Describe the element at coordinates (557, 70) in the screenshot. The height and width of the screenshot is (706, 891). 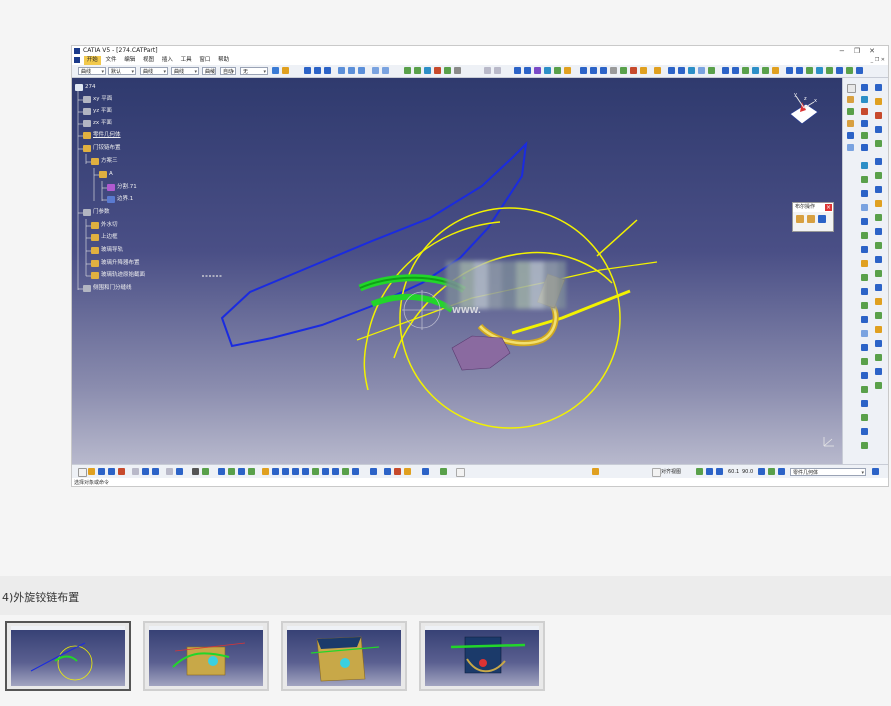
I see `fillet-icon` at that location.